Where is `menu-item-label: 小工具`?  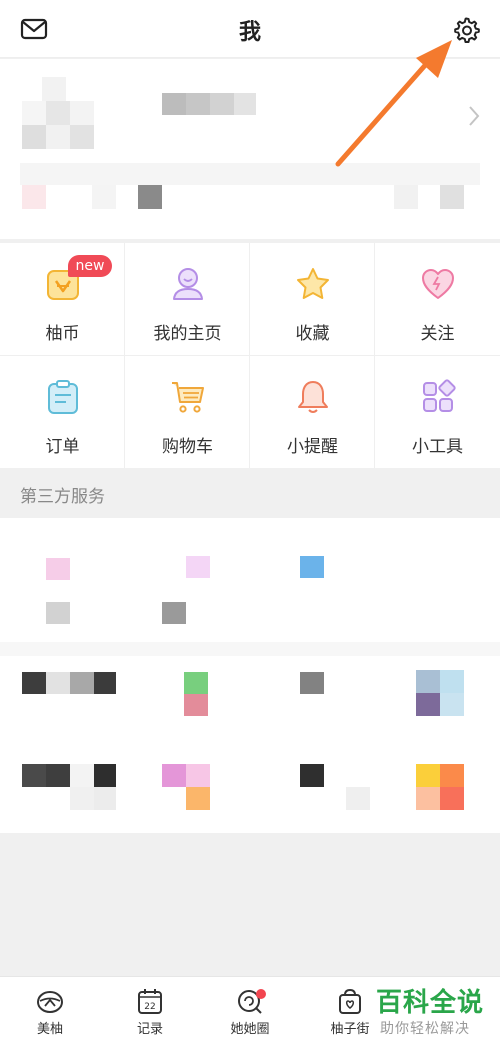 menu-item-label: 小工具 is located at coordinates (437, 447).